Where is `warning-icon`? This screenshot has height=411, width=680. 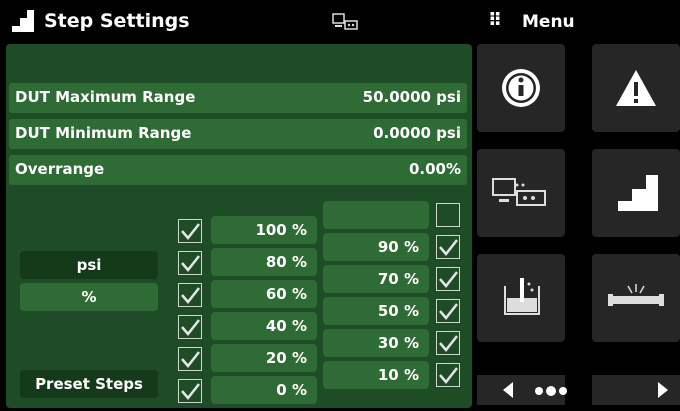 warning-icon is located at coordinates (636, 88).